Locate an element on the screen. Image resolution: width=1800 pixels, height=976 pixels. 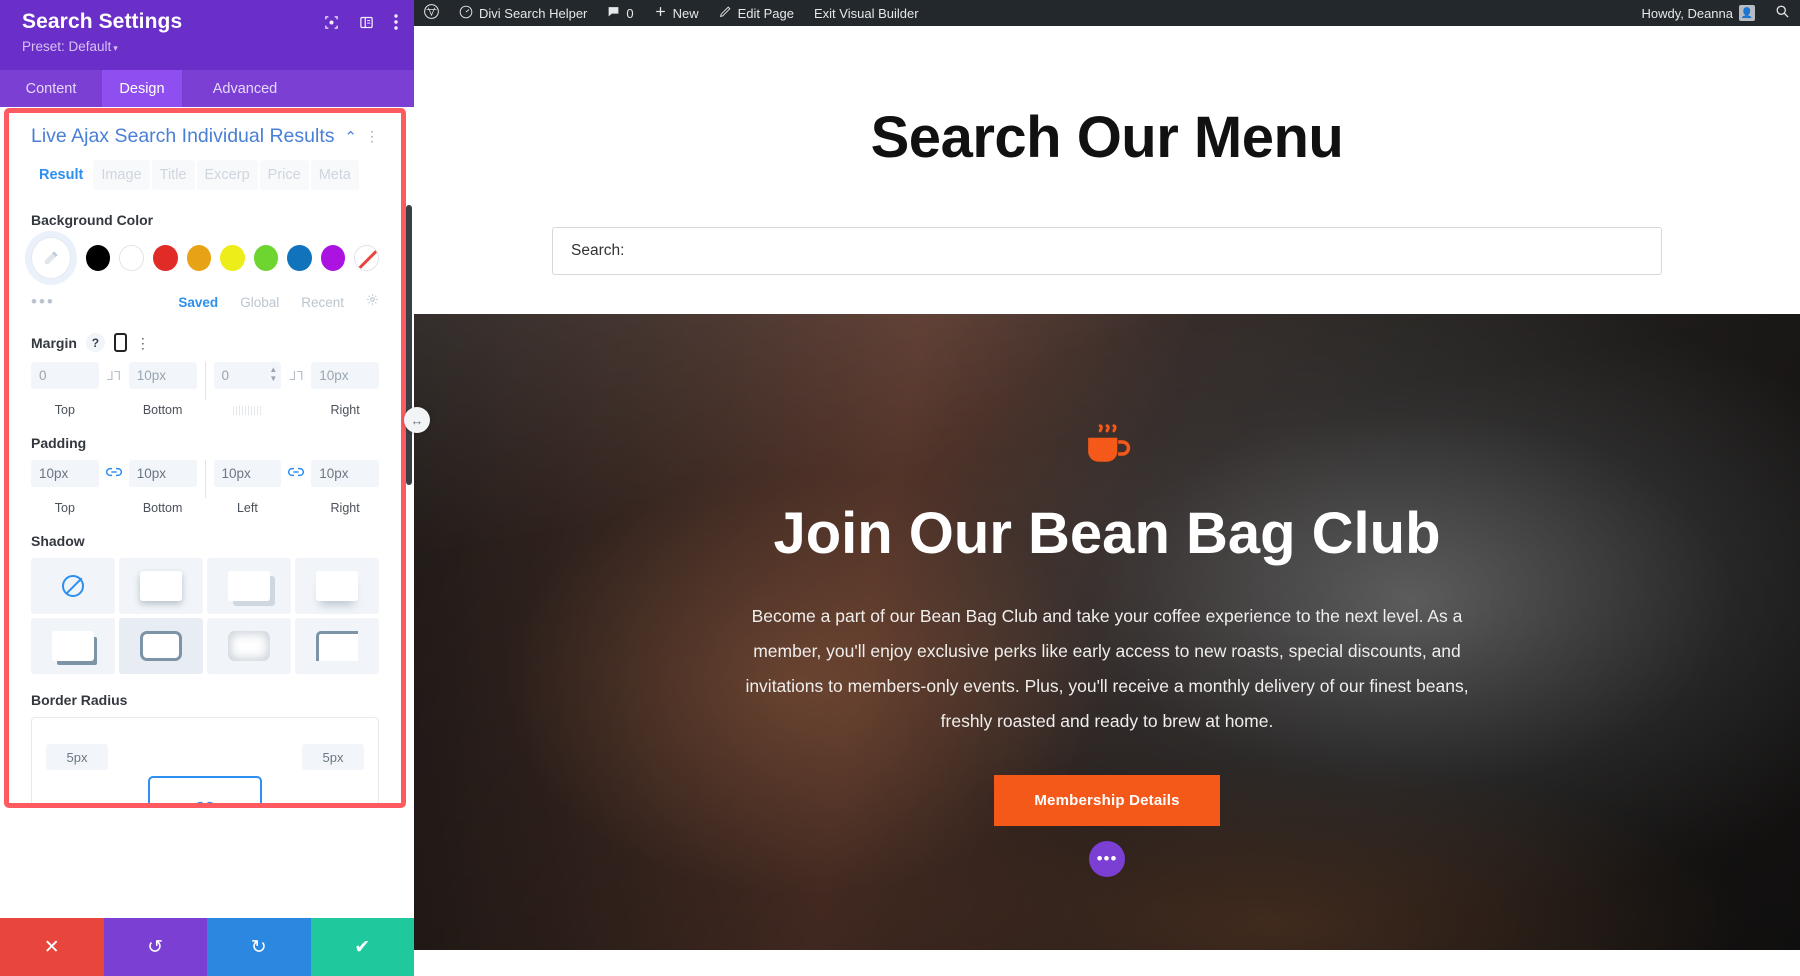
margin-kebab-icon: ⋮ is located at coordinates (143, 343).